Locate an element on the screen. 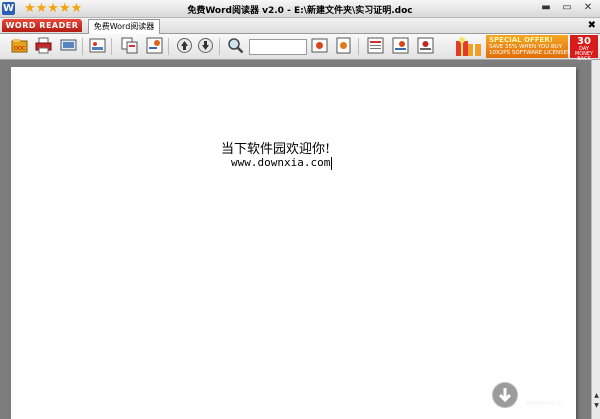  zoom-button is located at coordinates (235, 45).